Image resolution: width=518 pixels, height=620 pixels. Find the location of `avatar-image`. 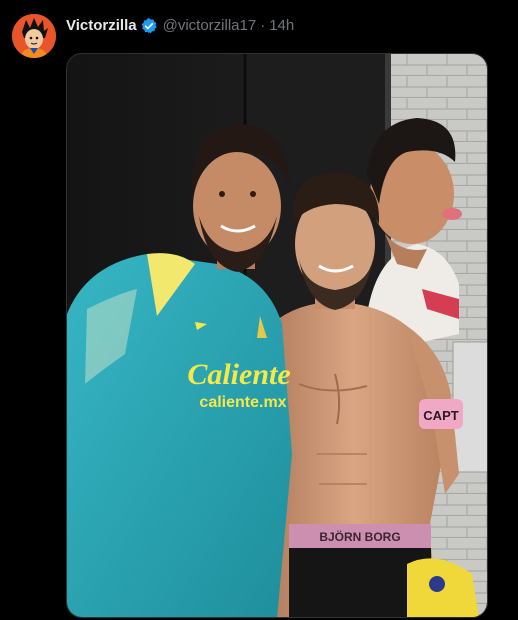

avatar-image is located at coordinates (34, 36).